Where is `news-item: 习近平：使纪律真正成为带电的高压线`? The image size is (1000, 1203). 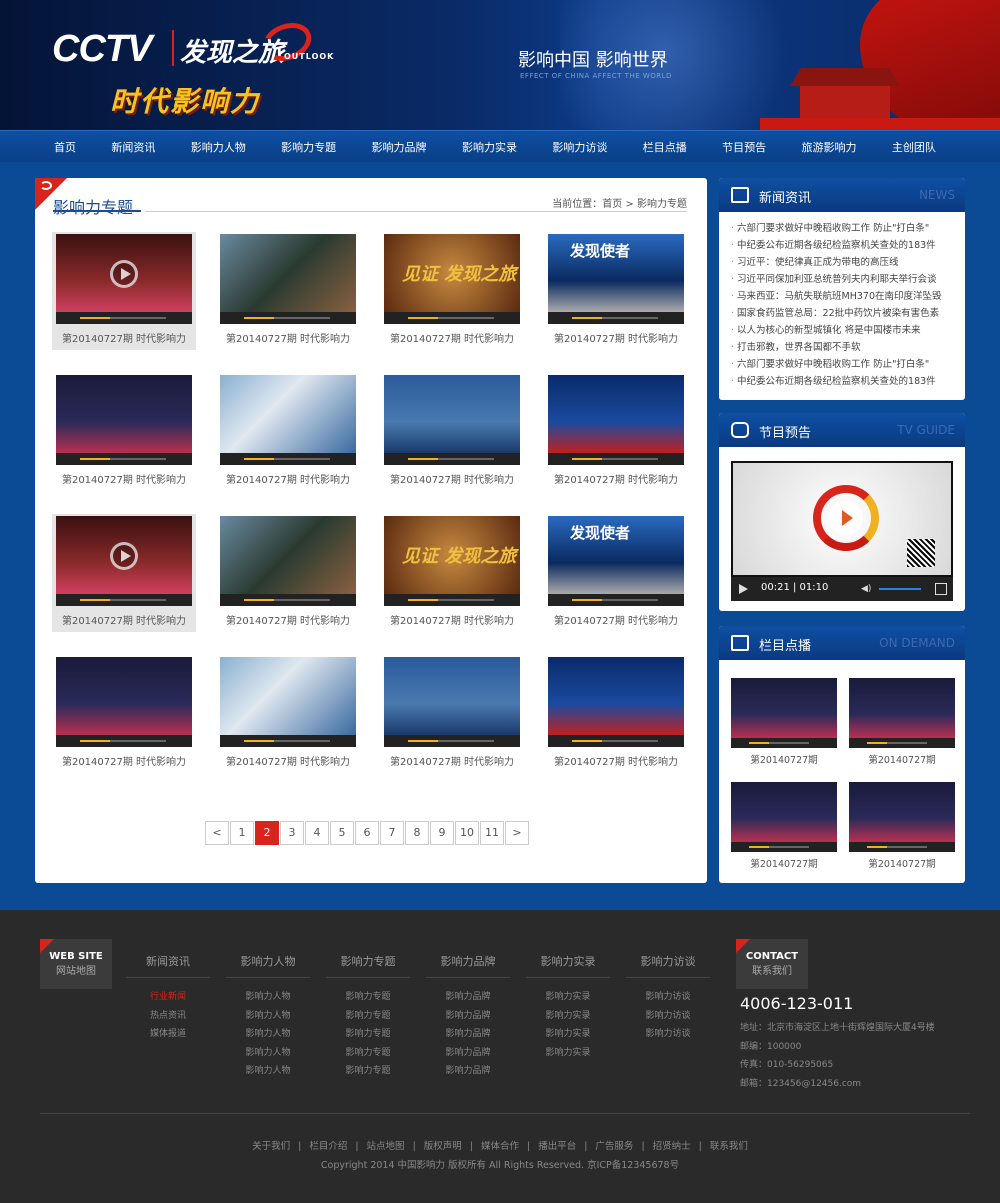
news-item: 习近平：使纪律真正成为带电的高压线 is located at coordinates (843, 262).